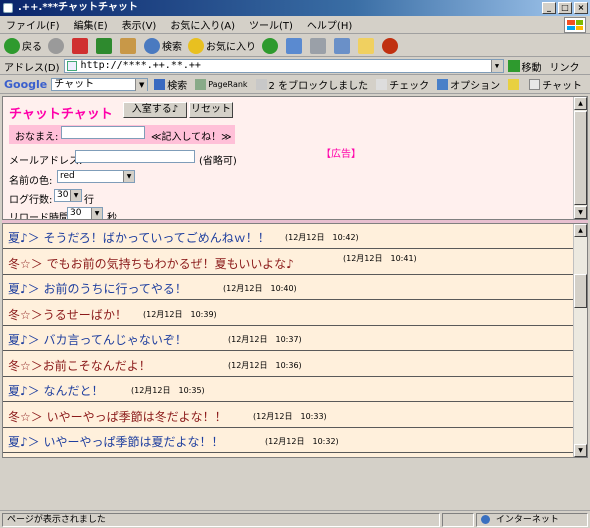  Describe the element at coordinates (211, 110) in the screenshot. I see `reset-button: リセット` at that location.